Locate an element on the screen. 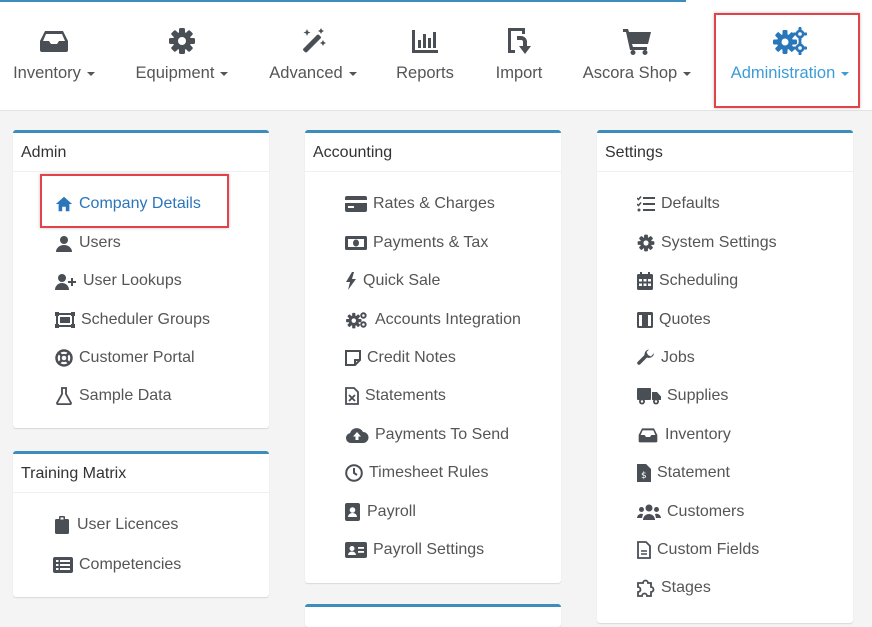 This screenshot has width=872, height=627. menu-label: Sample Data is located at coordinates (125, 395).